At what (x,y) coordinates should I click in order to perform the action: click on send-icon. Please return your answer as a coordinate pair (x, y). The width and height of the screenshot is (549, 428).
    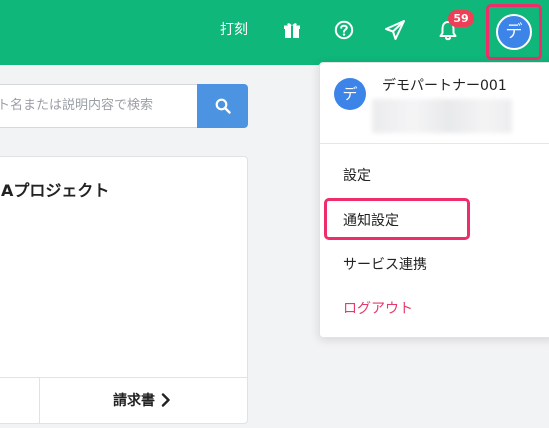
    Looking at the image, I should click on (395, 30).